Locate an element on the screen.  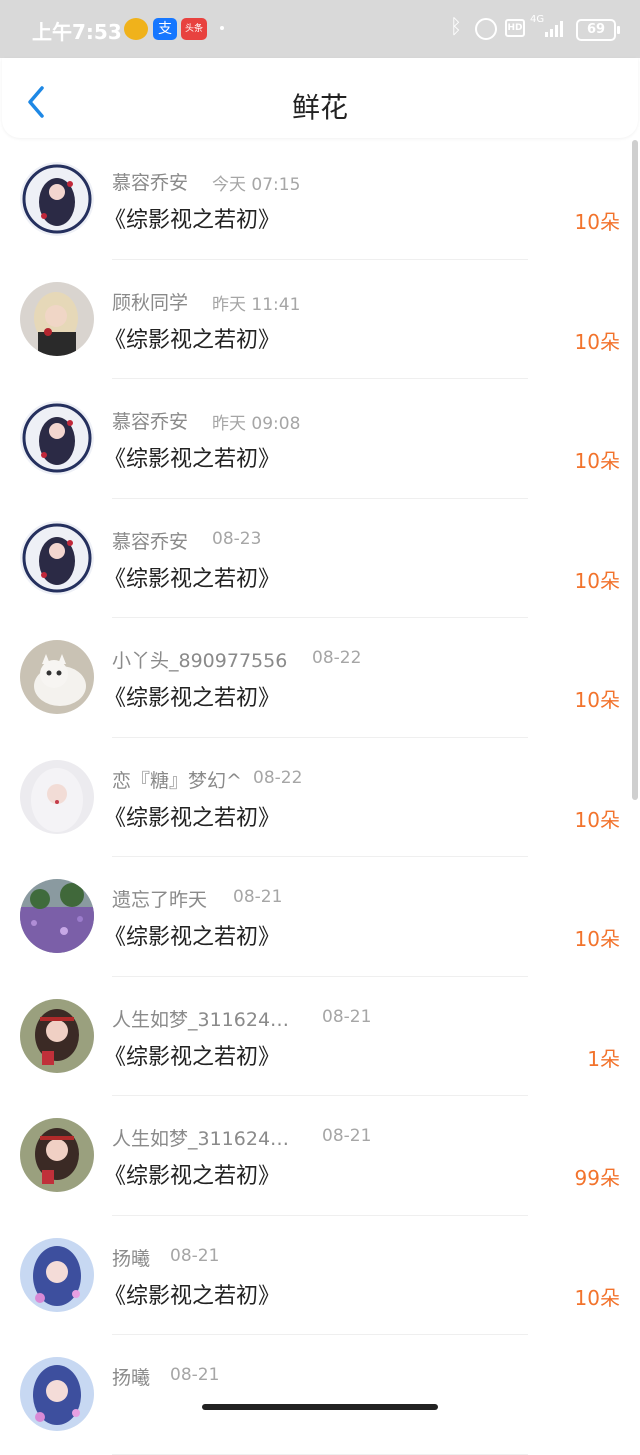
alarm-icon is located at coordinates (486, 29).